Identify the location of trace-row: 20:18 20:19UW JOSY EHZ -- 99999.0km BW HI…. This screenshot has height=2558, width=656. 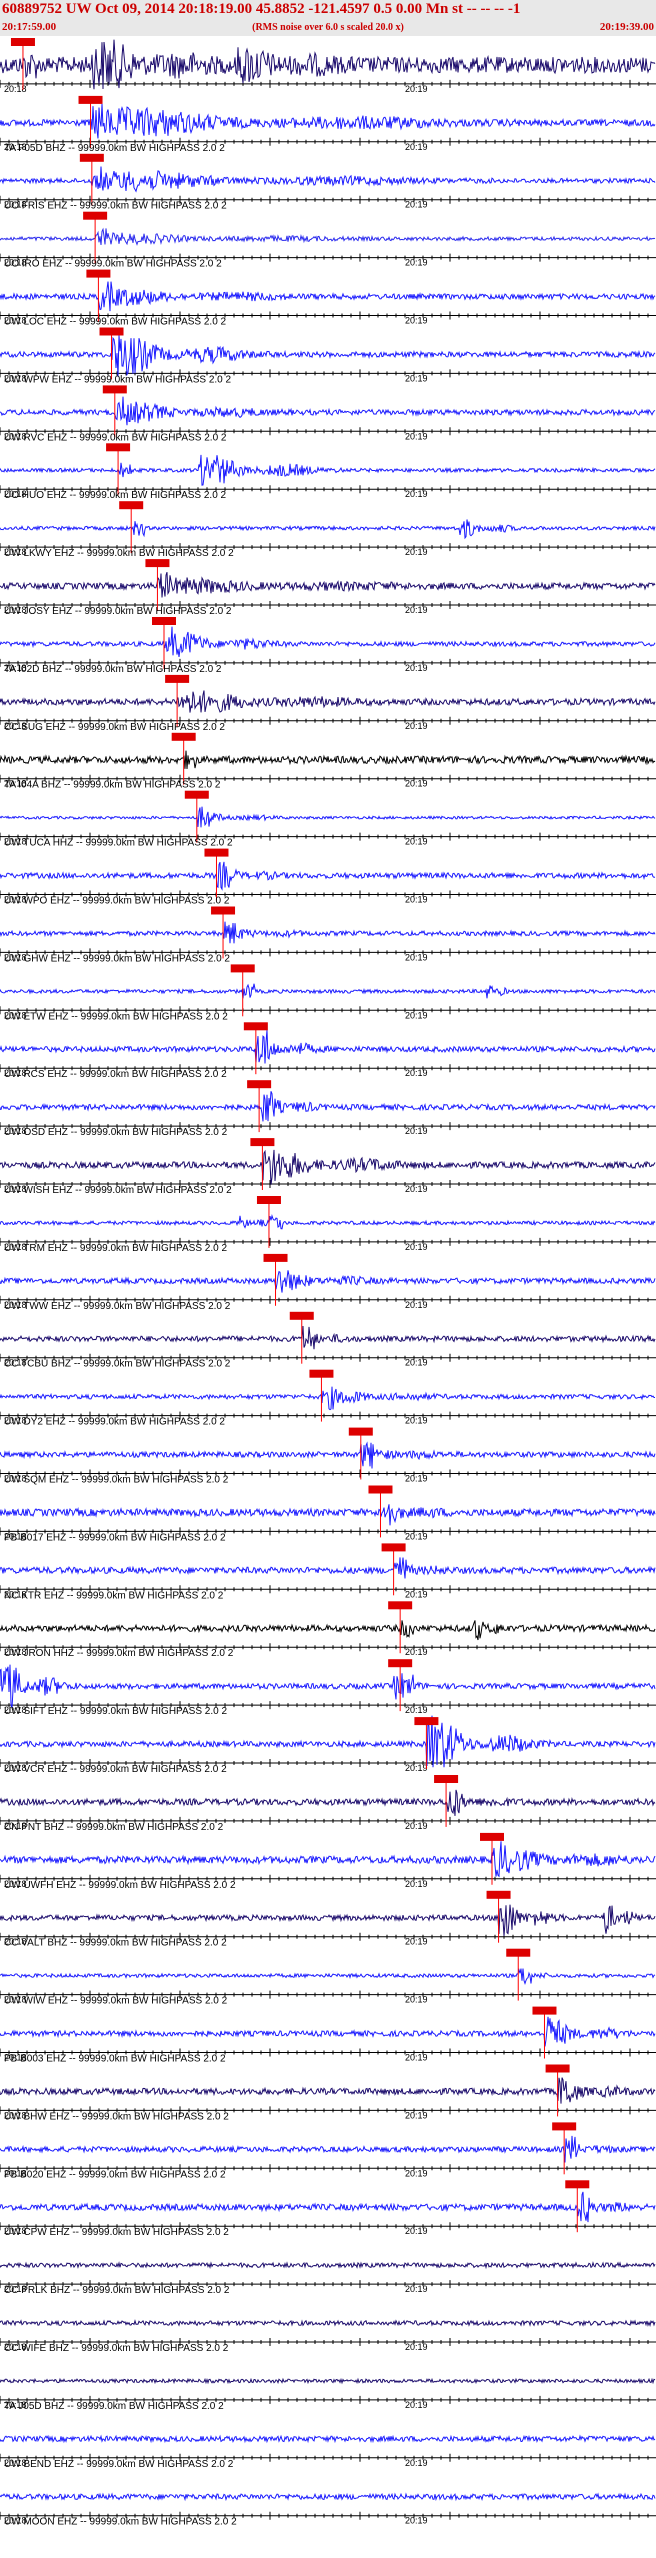
(328, 588).